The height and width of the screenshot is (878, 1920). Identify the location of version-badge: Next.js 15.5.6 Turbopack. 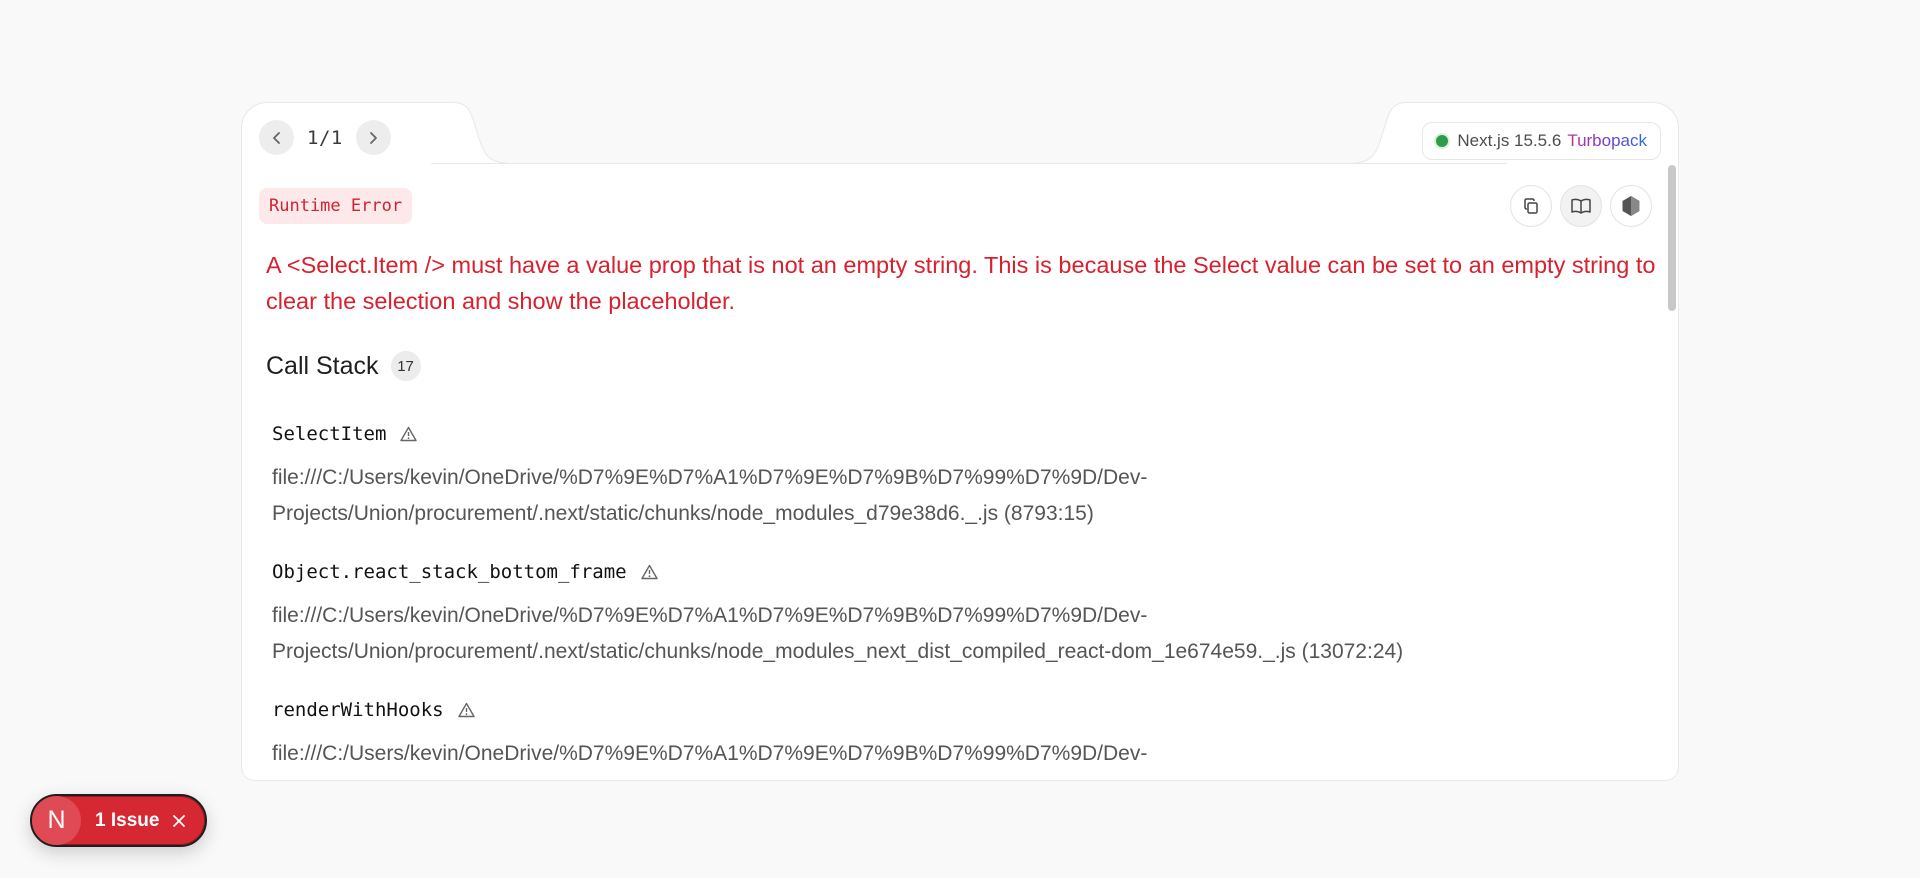
(1541, 141).